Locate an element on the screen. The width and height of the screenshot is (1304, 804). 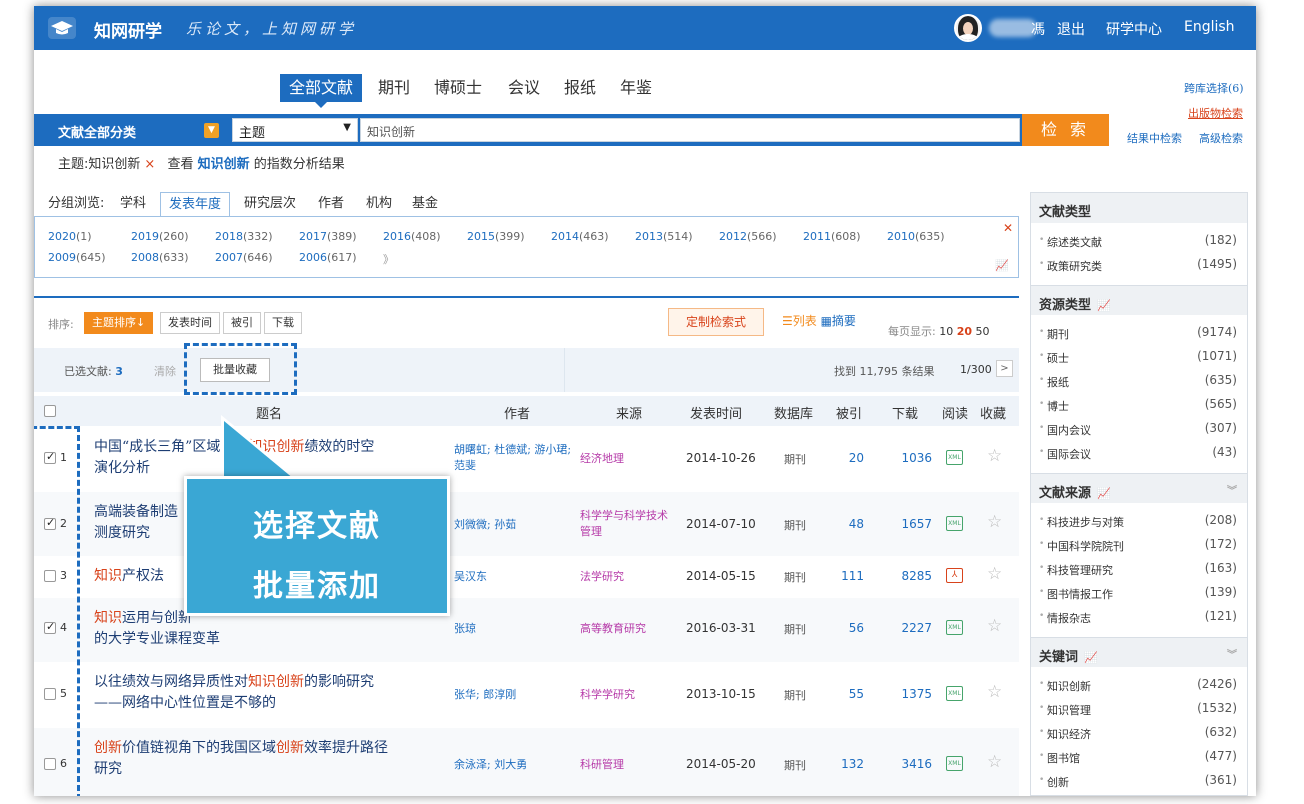
article-source: 高等教育研究 is located at coordinates (628, 629).